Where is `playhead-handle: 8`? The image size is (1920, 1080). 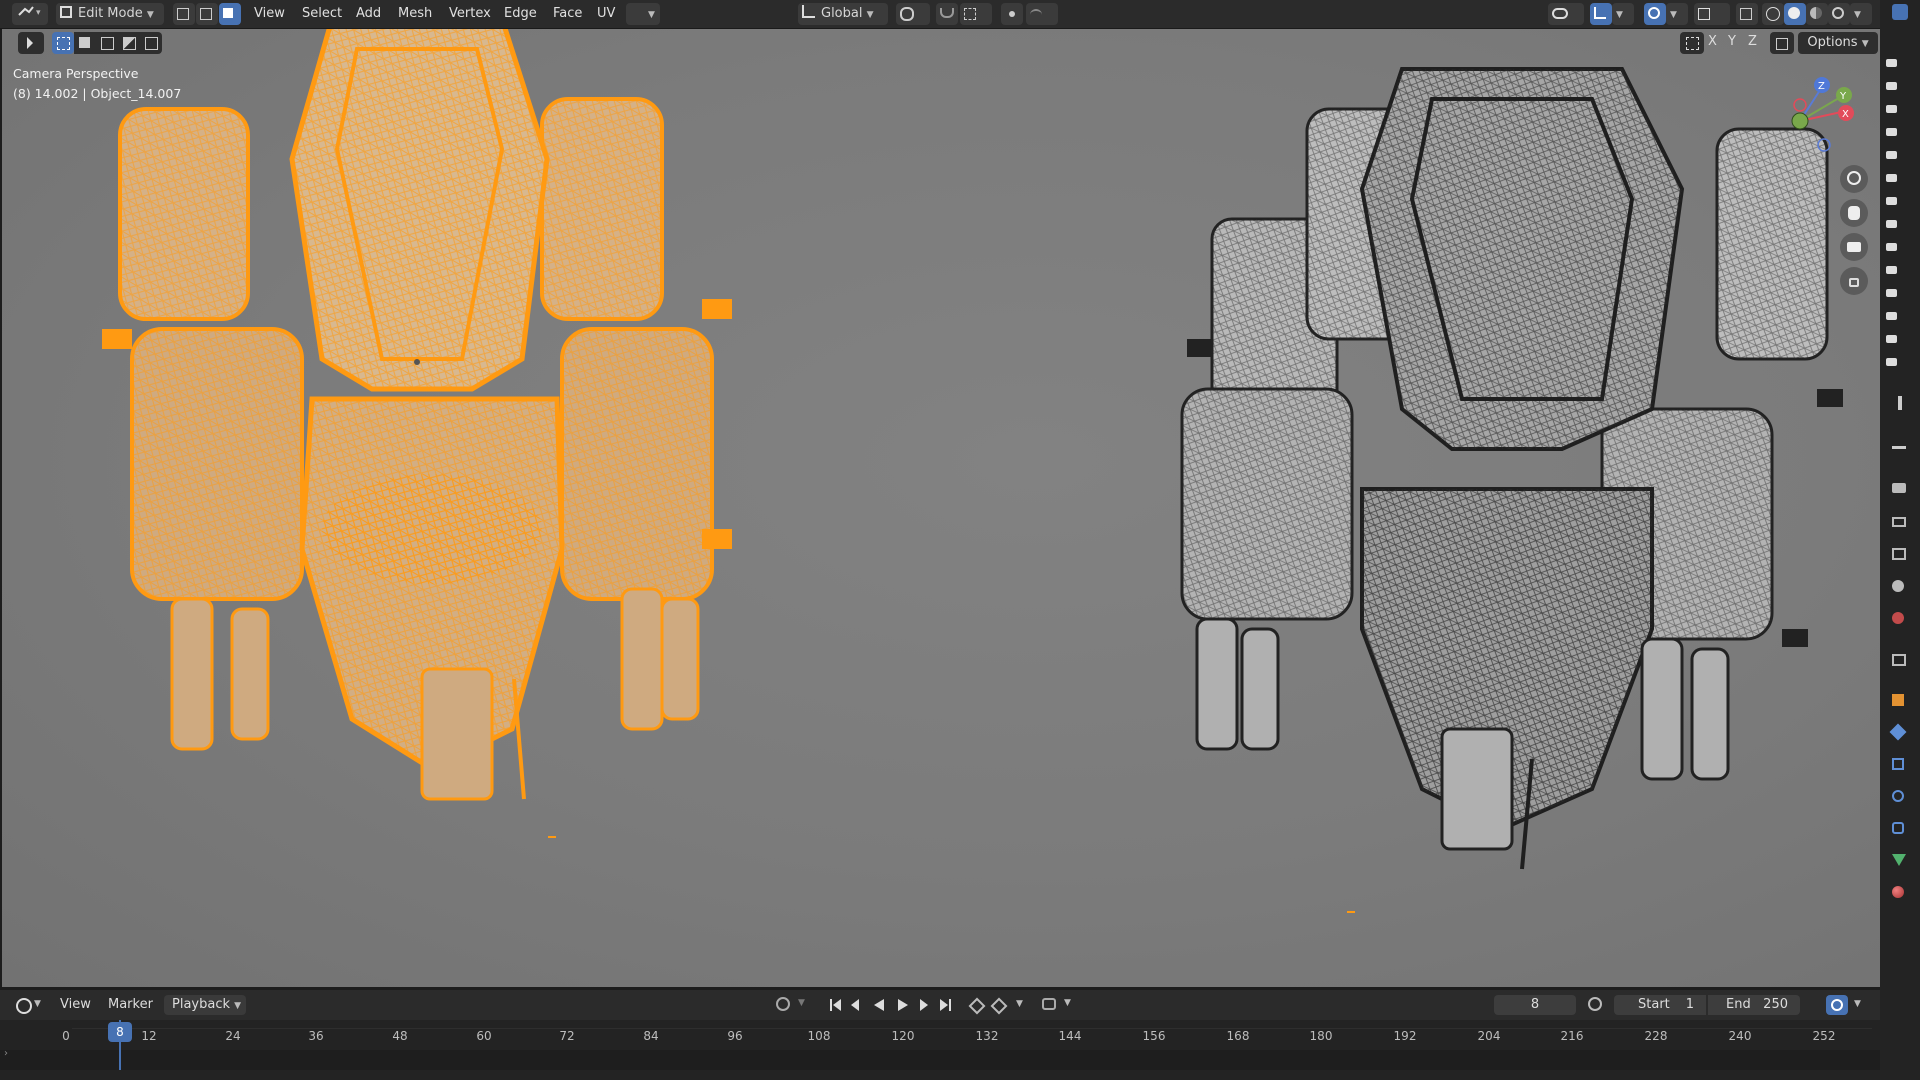 playhead-handle: 8 is located at coordinates (120, 1032).